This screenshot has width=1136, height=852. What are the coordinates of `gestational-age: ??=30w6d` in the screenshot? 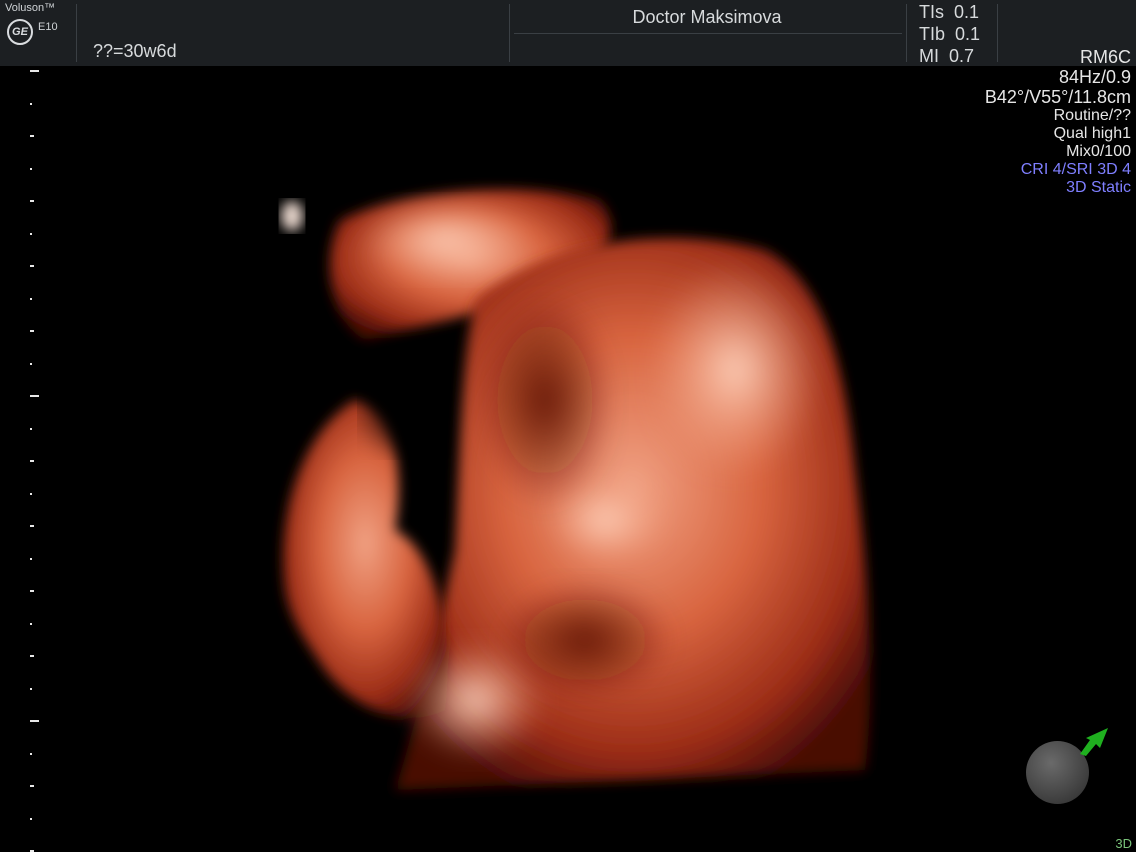 It's located at (135, 51).